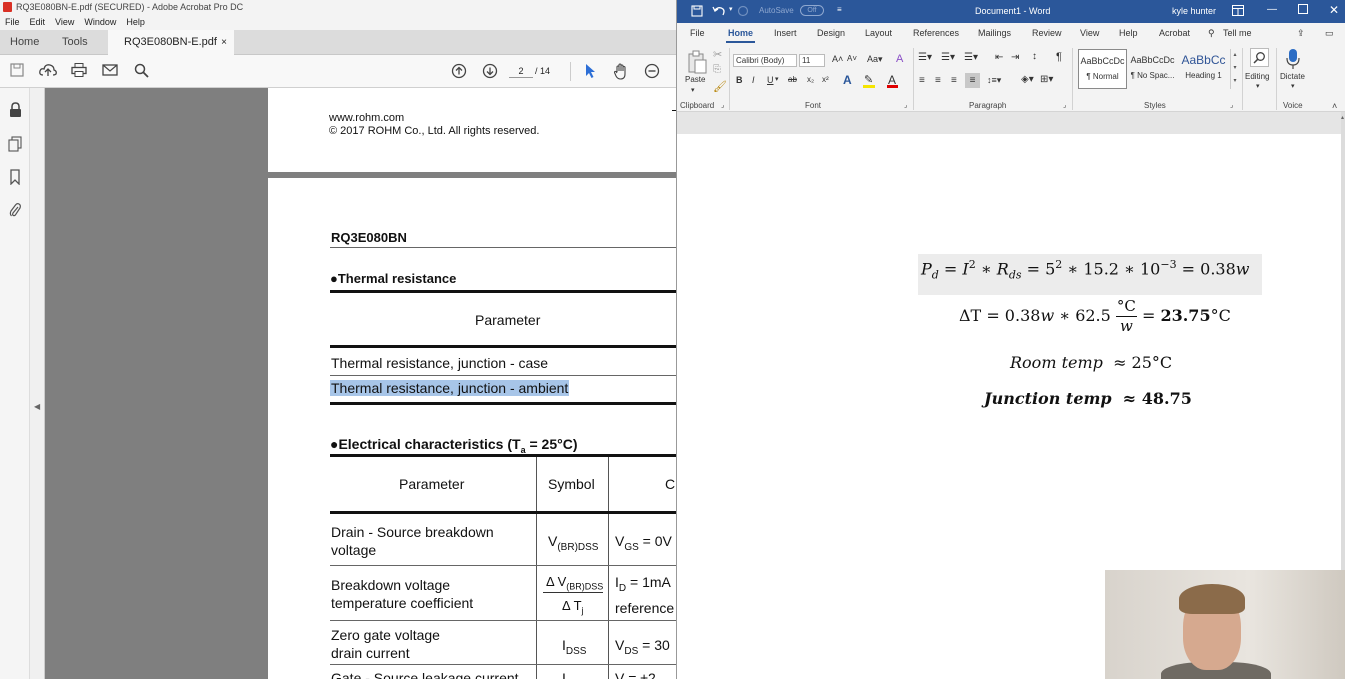 Image resolution: width=1345 pixels, height=679 pixels. What do you see at coordinates (12, 22) in the screenshot?
I see `menu-file: File` at bounding box center [12, 22].